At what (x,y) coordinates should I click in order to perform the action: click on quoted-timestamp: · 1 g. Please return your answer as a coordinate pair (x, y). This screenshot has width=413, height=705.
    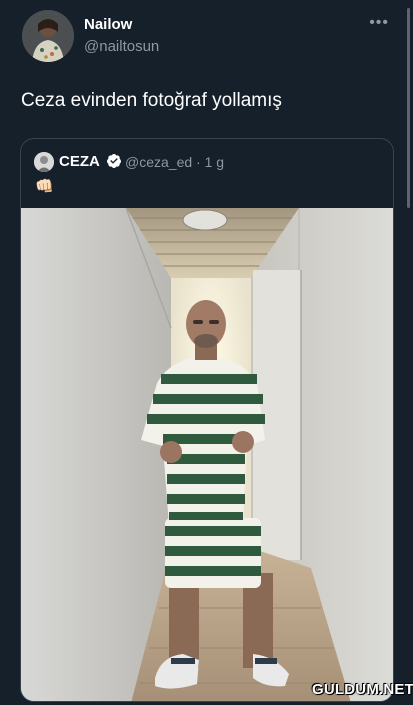
    Looking at the image, I should click on (210, 162).